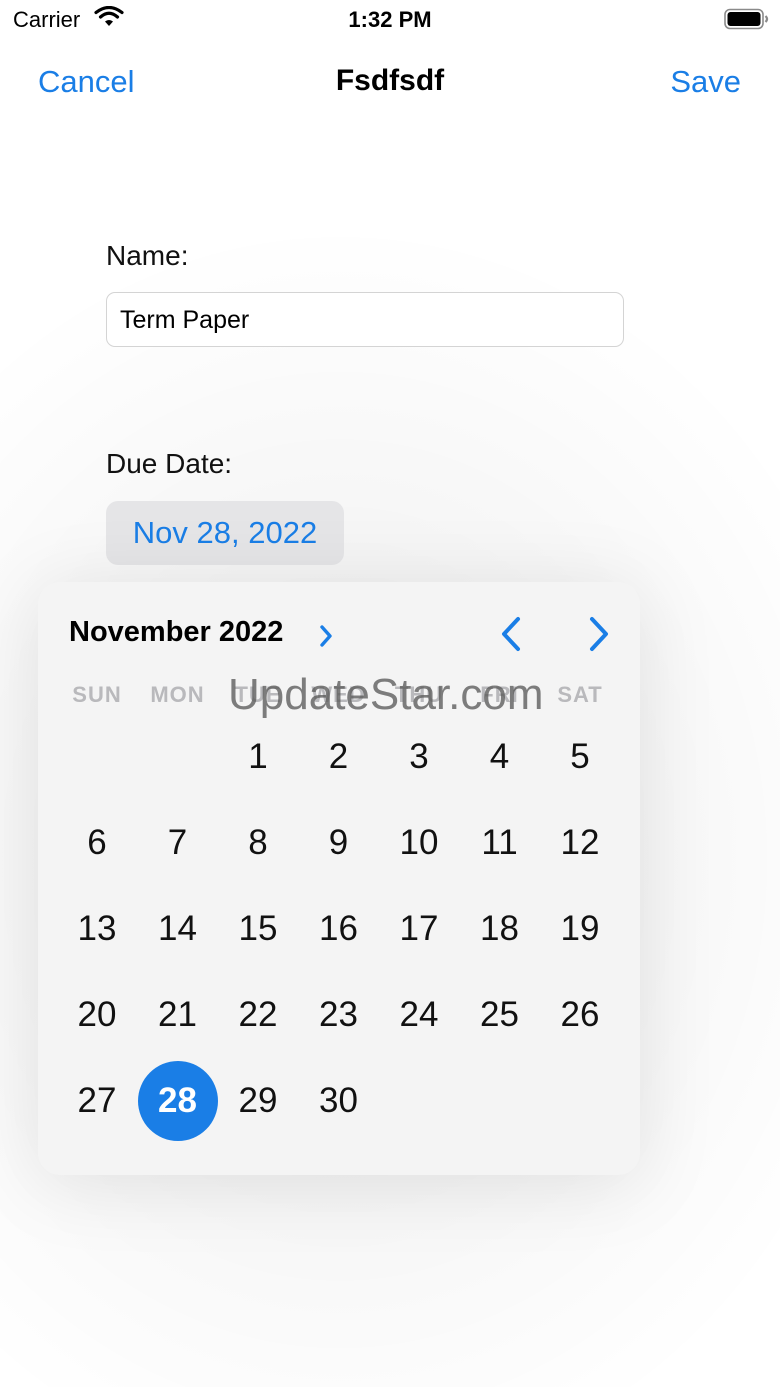  I want to click on calendar-day: 11, so click(500, 843).